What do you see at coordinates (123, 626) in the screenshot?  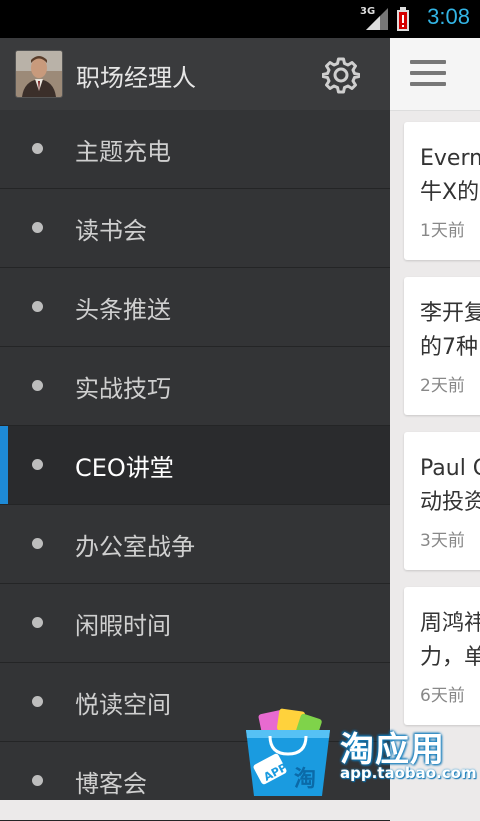 I see `menu-item-label: 闲暇时间` at bounding box center [123, 626].